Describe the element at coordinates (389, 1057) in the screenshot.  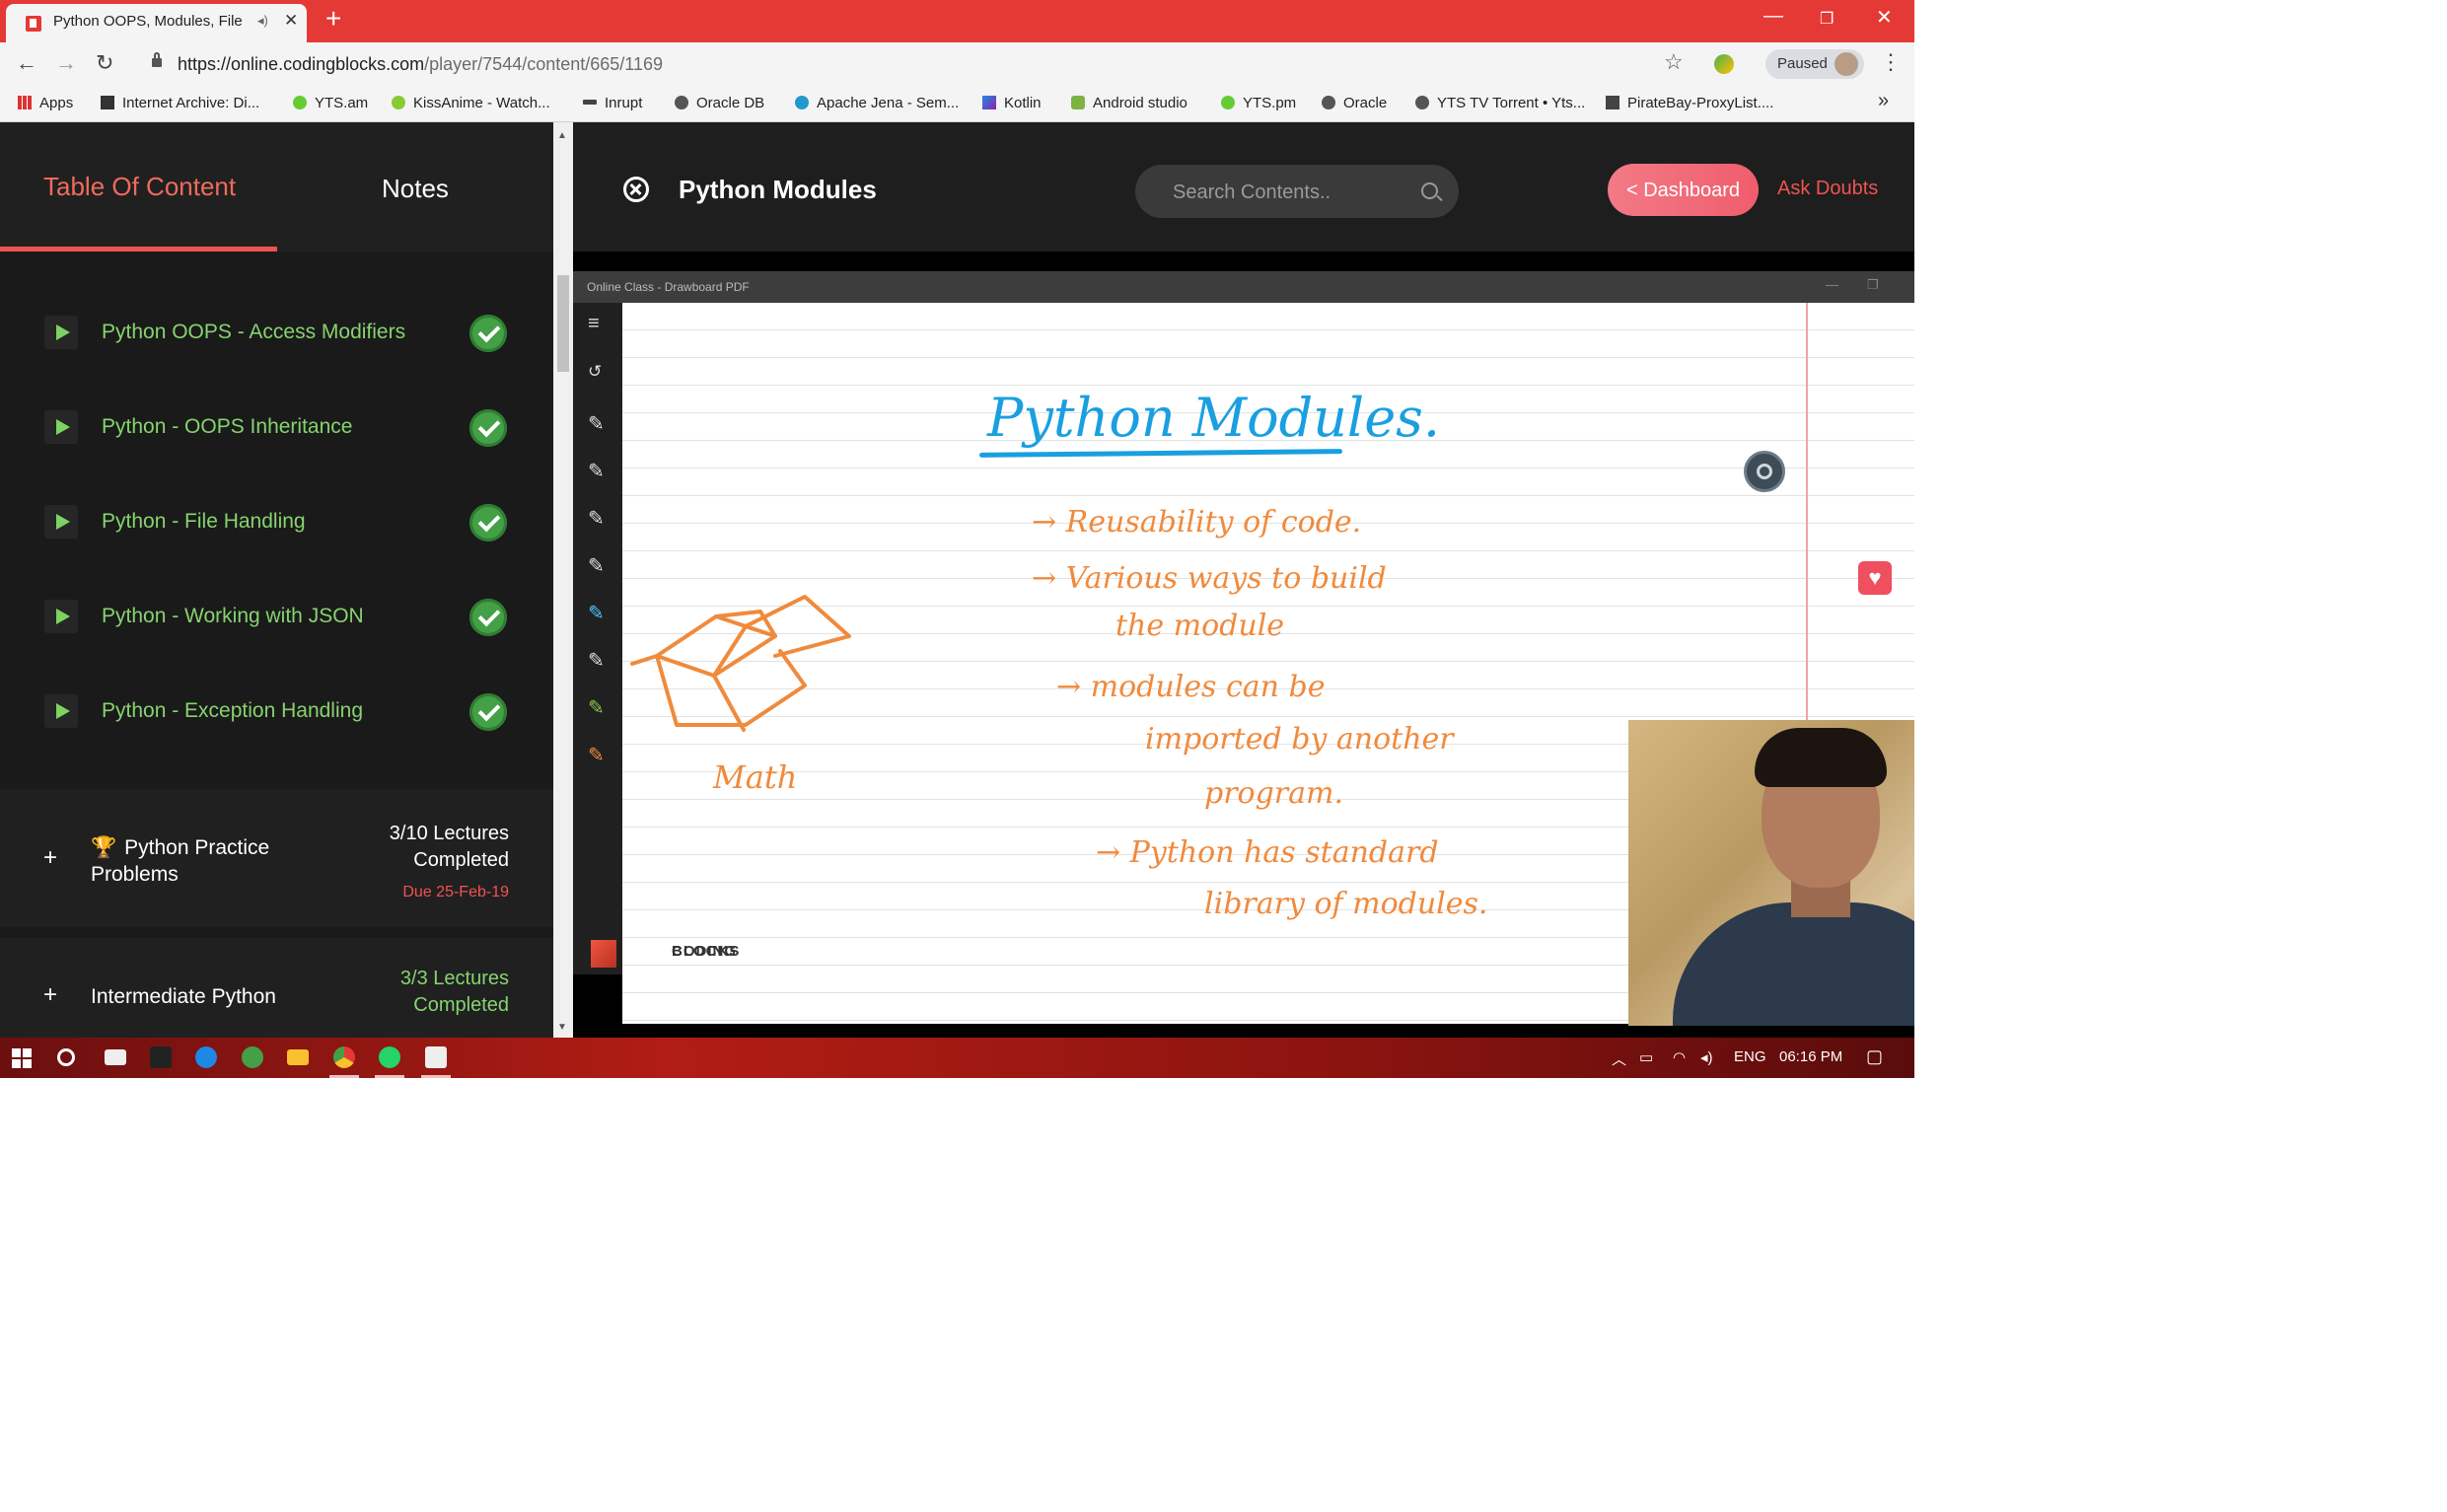
I see `whatsapp-icon` at that location.